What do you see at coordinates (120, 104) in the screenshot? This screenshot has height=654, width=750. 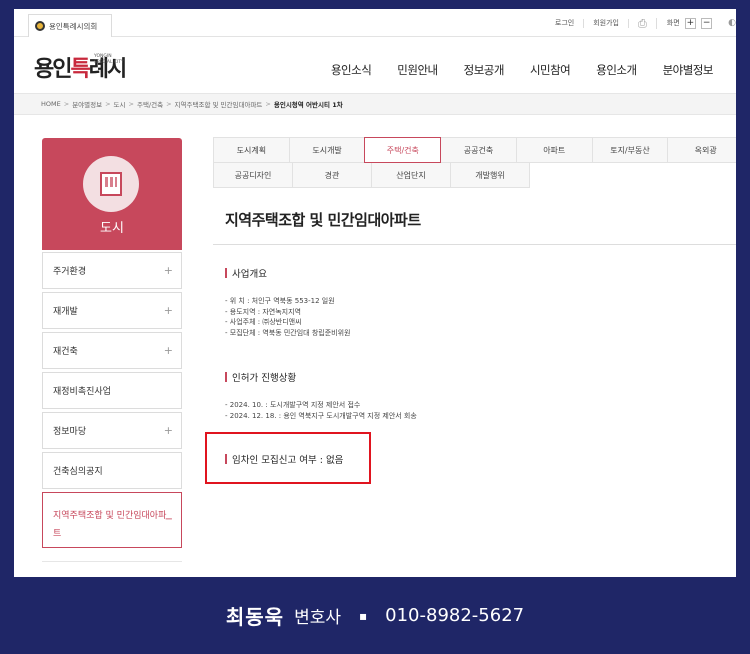 I see `breadcrumb-item: 도시` at bounding box center [120, 104].